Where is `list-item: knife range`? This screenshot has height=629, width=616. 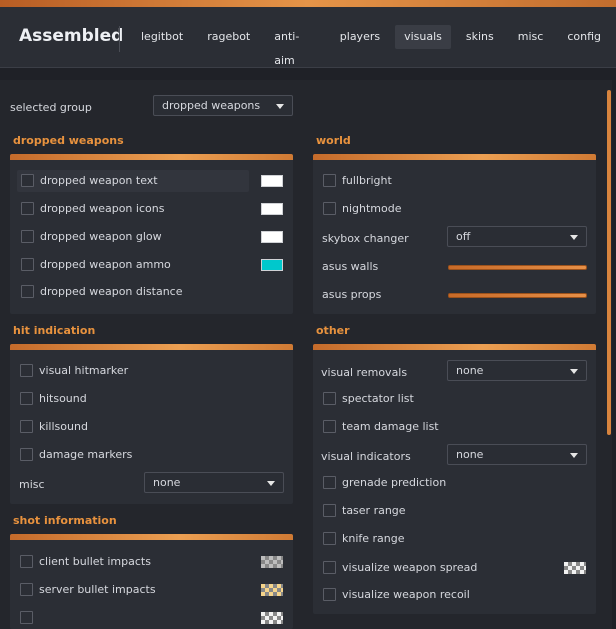
list-item: knife range is located at coordinates (429, 539).